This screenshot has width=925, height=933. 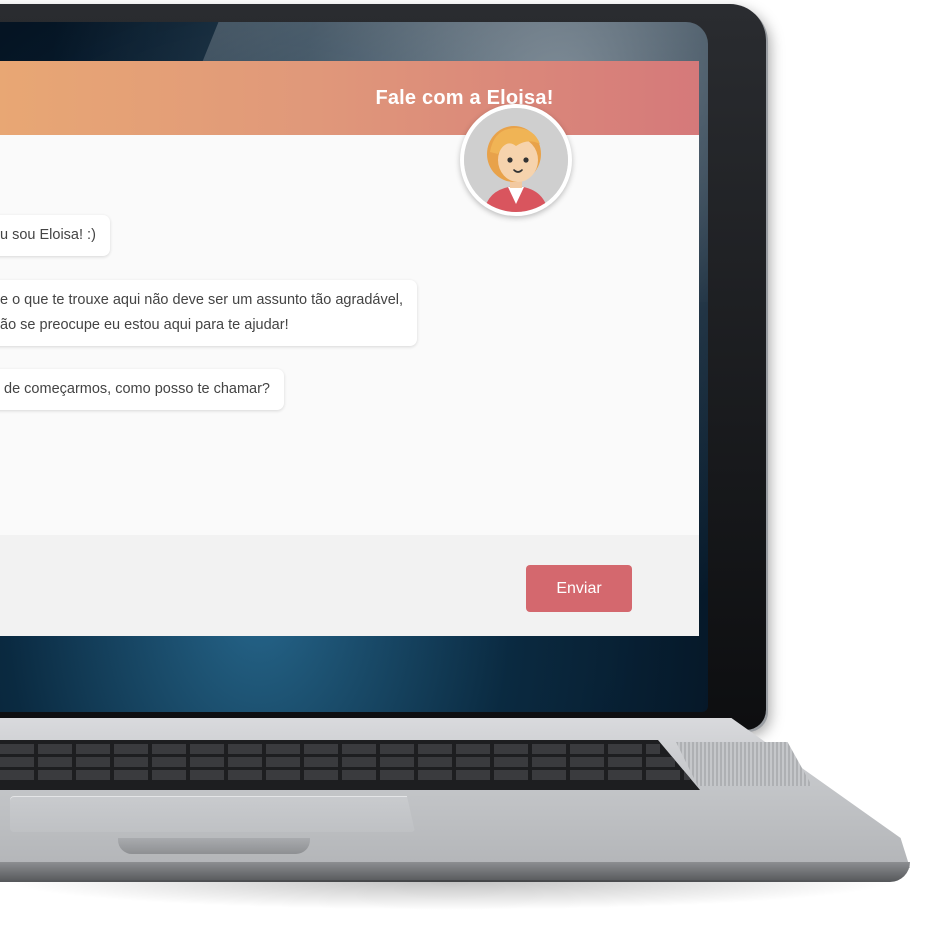 I want to click on message-input, so click(x=242, y=582).